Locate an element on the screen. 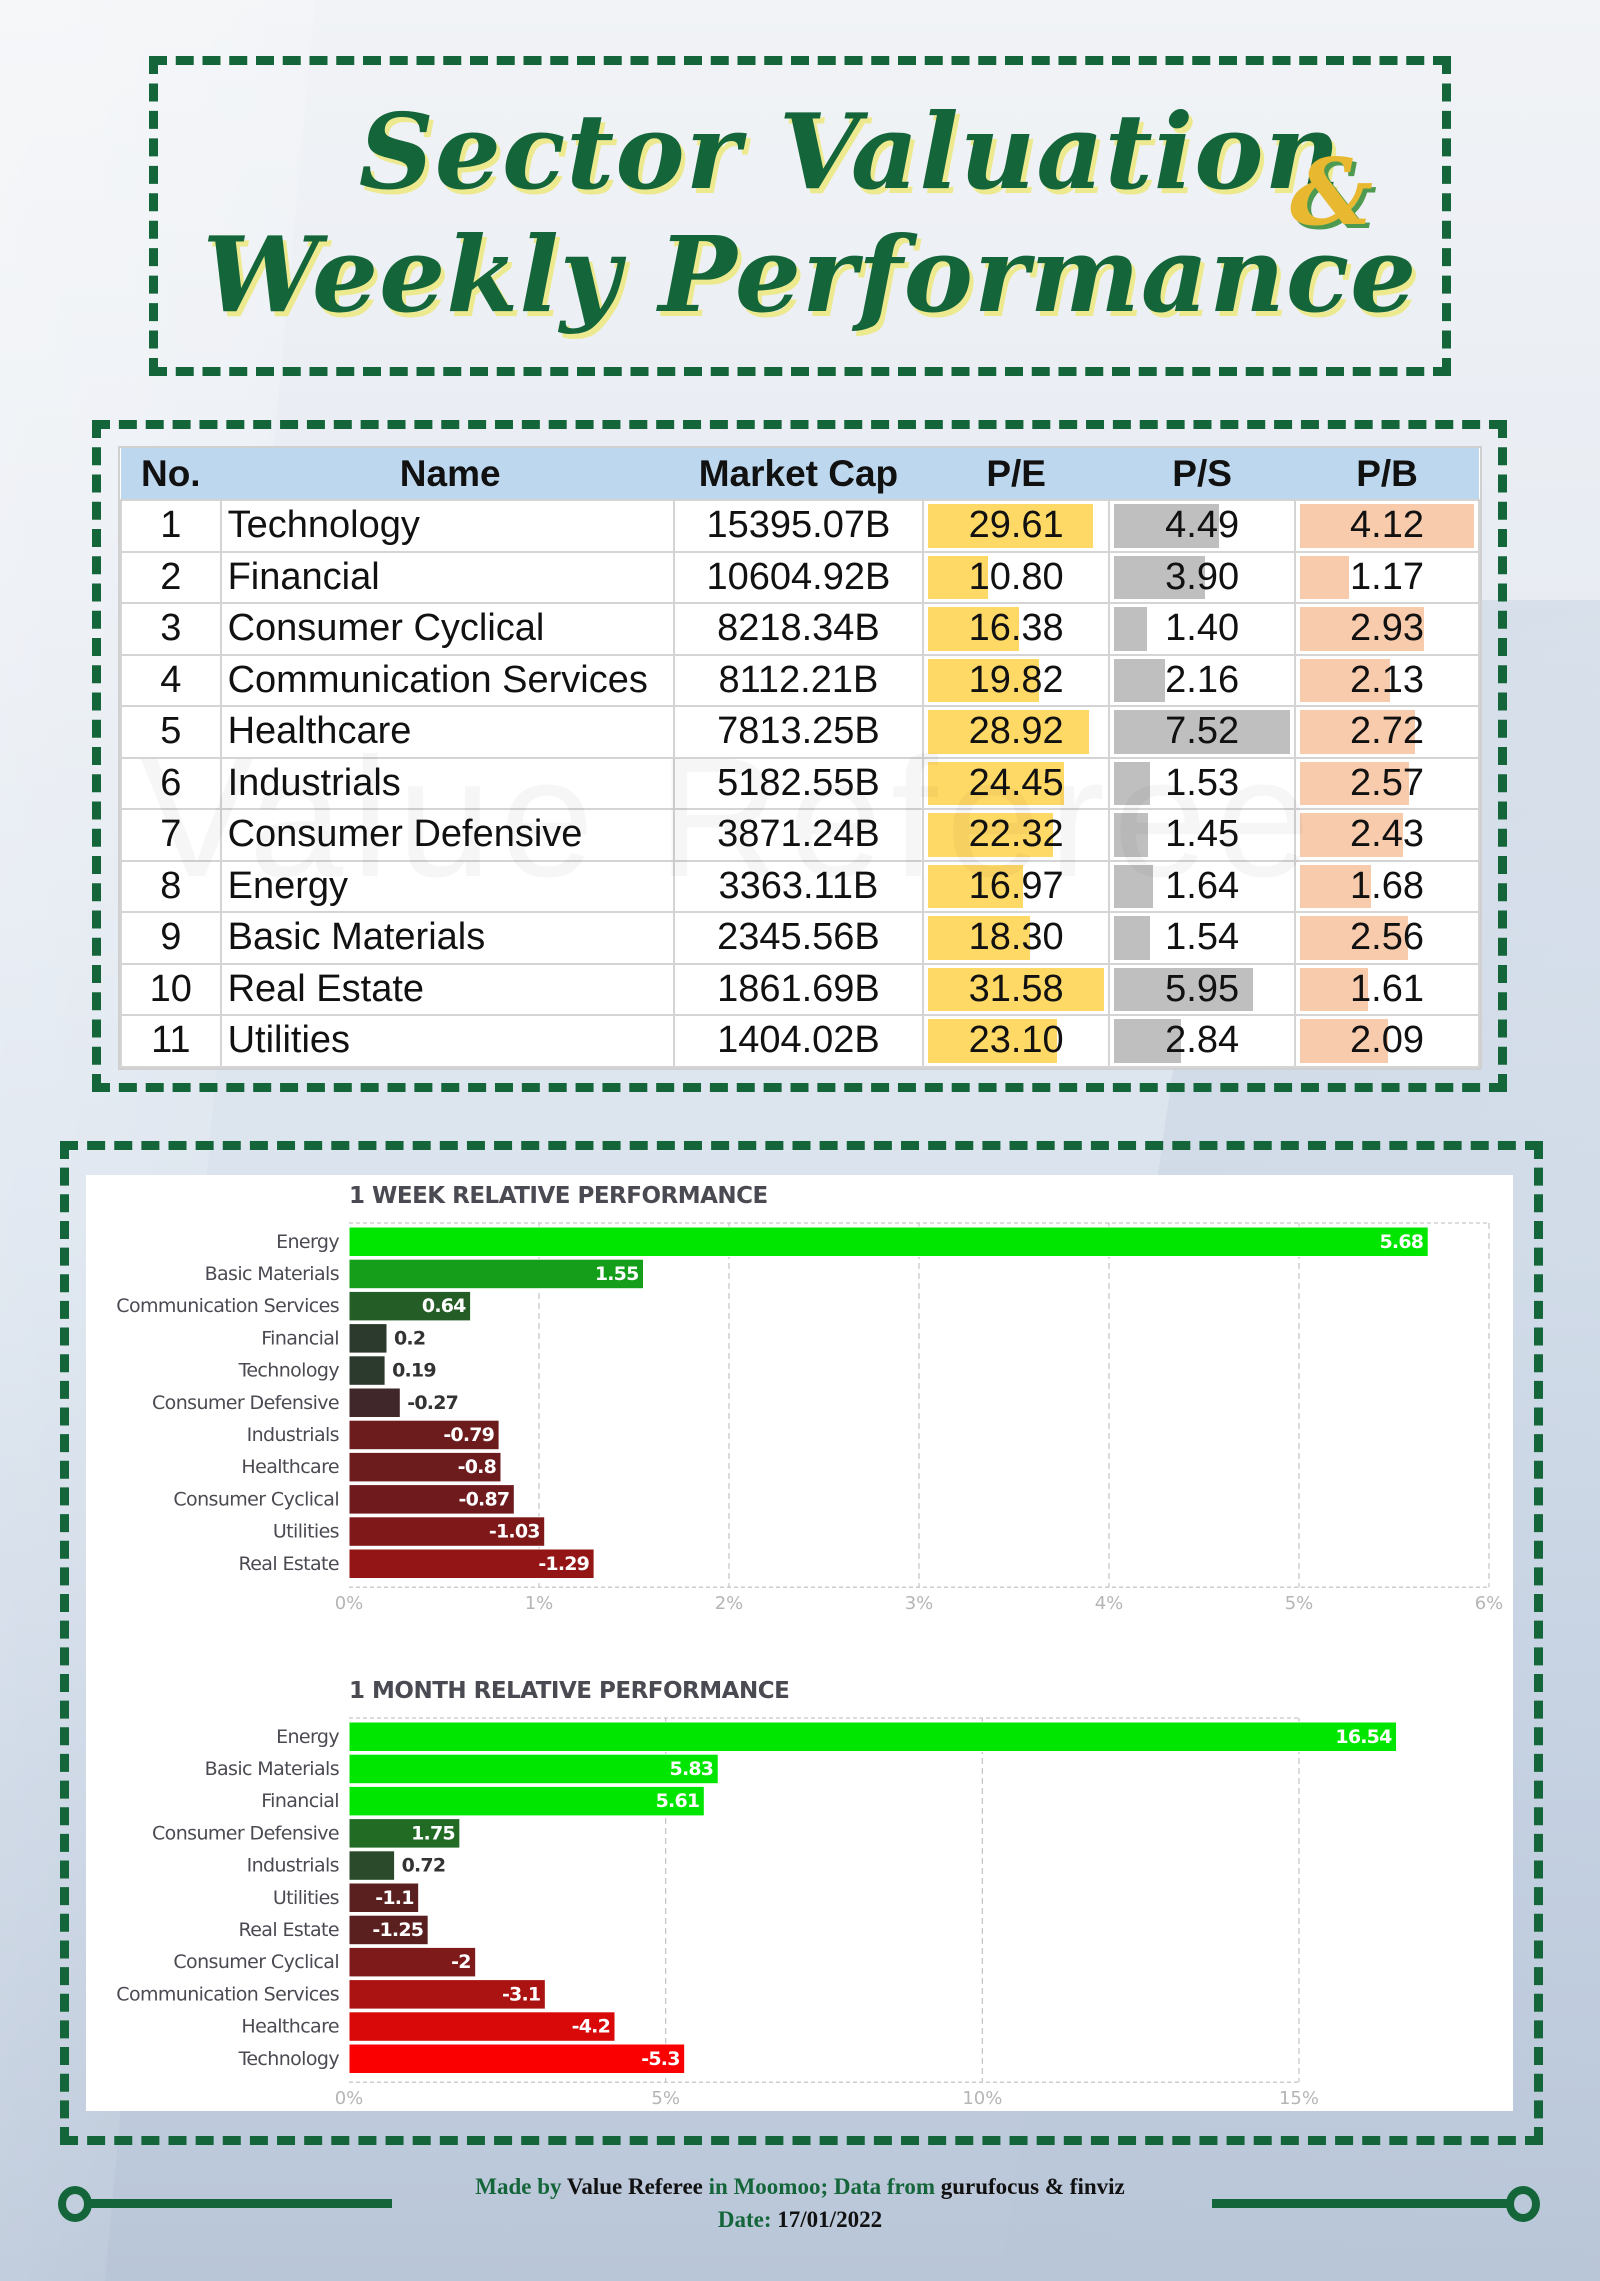  category-label: Real Estate is located at coordinates (288, 1930).